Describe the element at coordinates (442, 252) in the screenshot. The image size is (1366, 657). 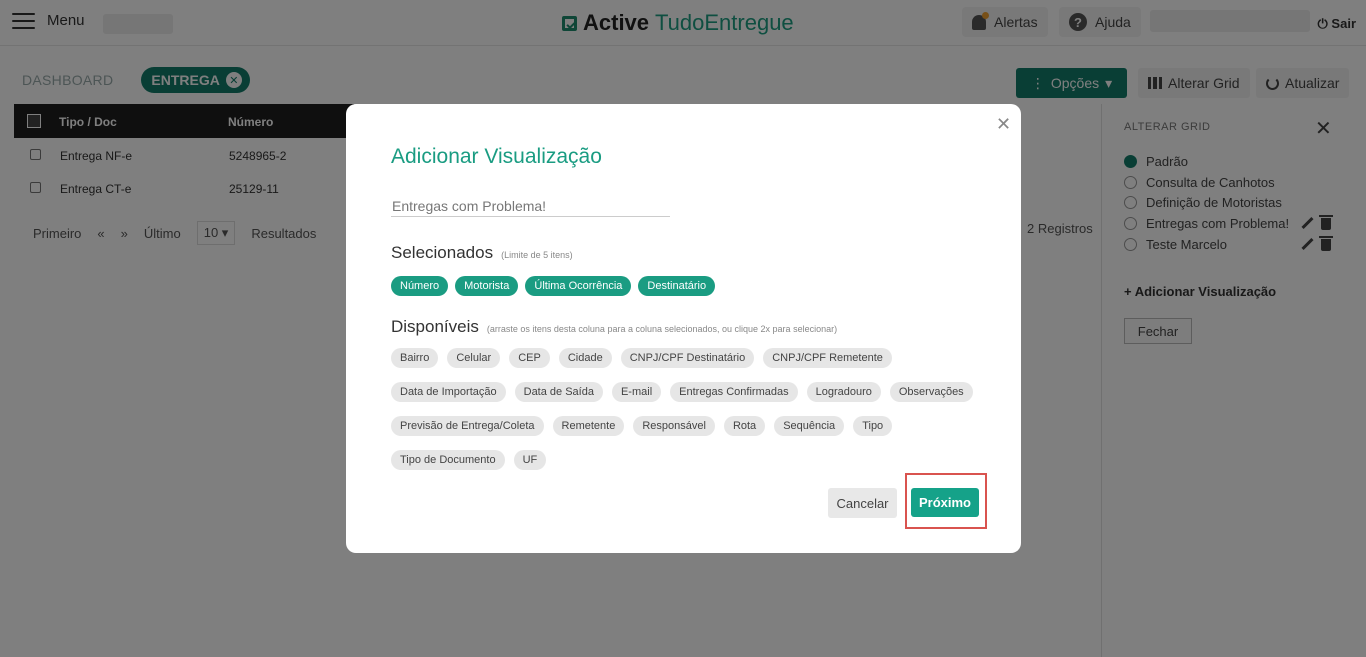
I see `selected-title: Selecionados` at that location.